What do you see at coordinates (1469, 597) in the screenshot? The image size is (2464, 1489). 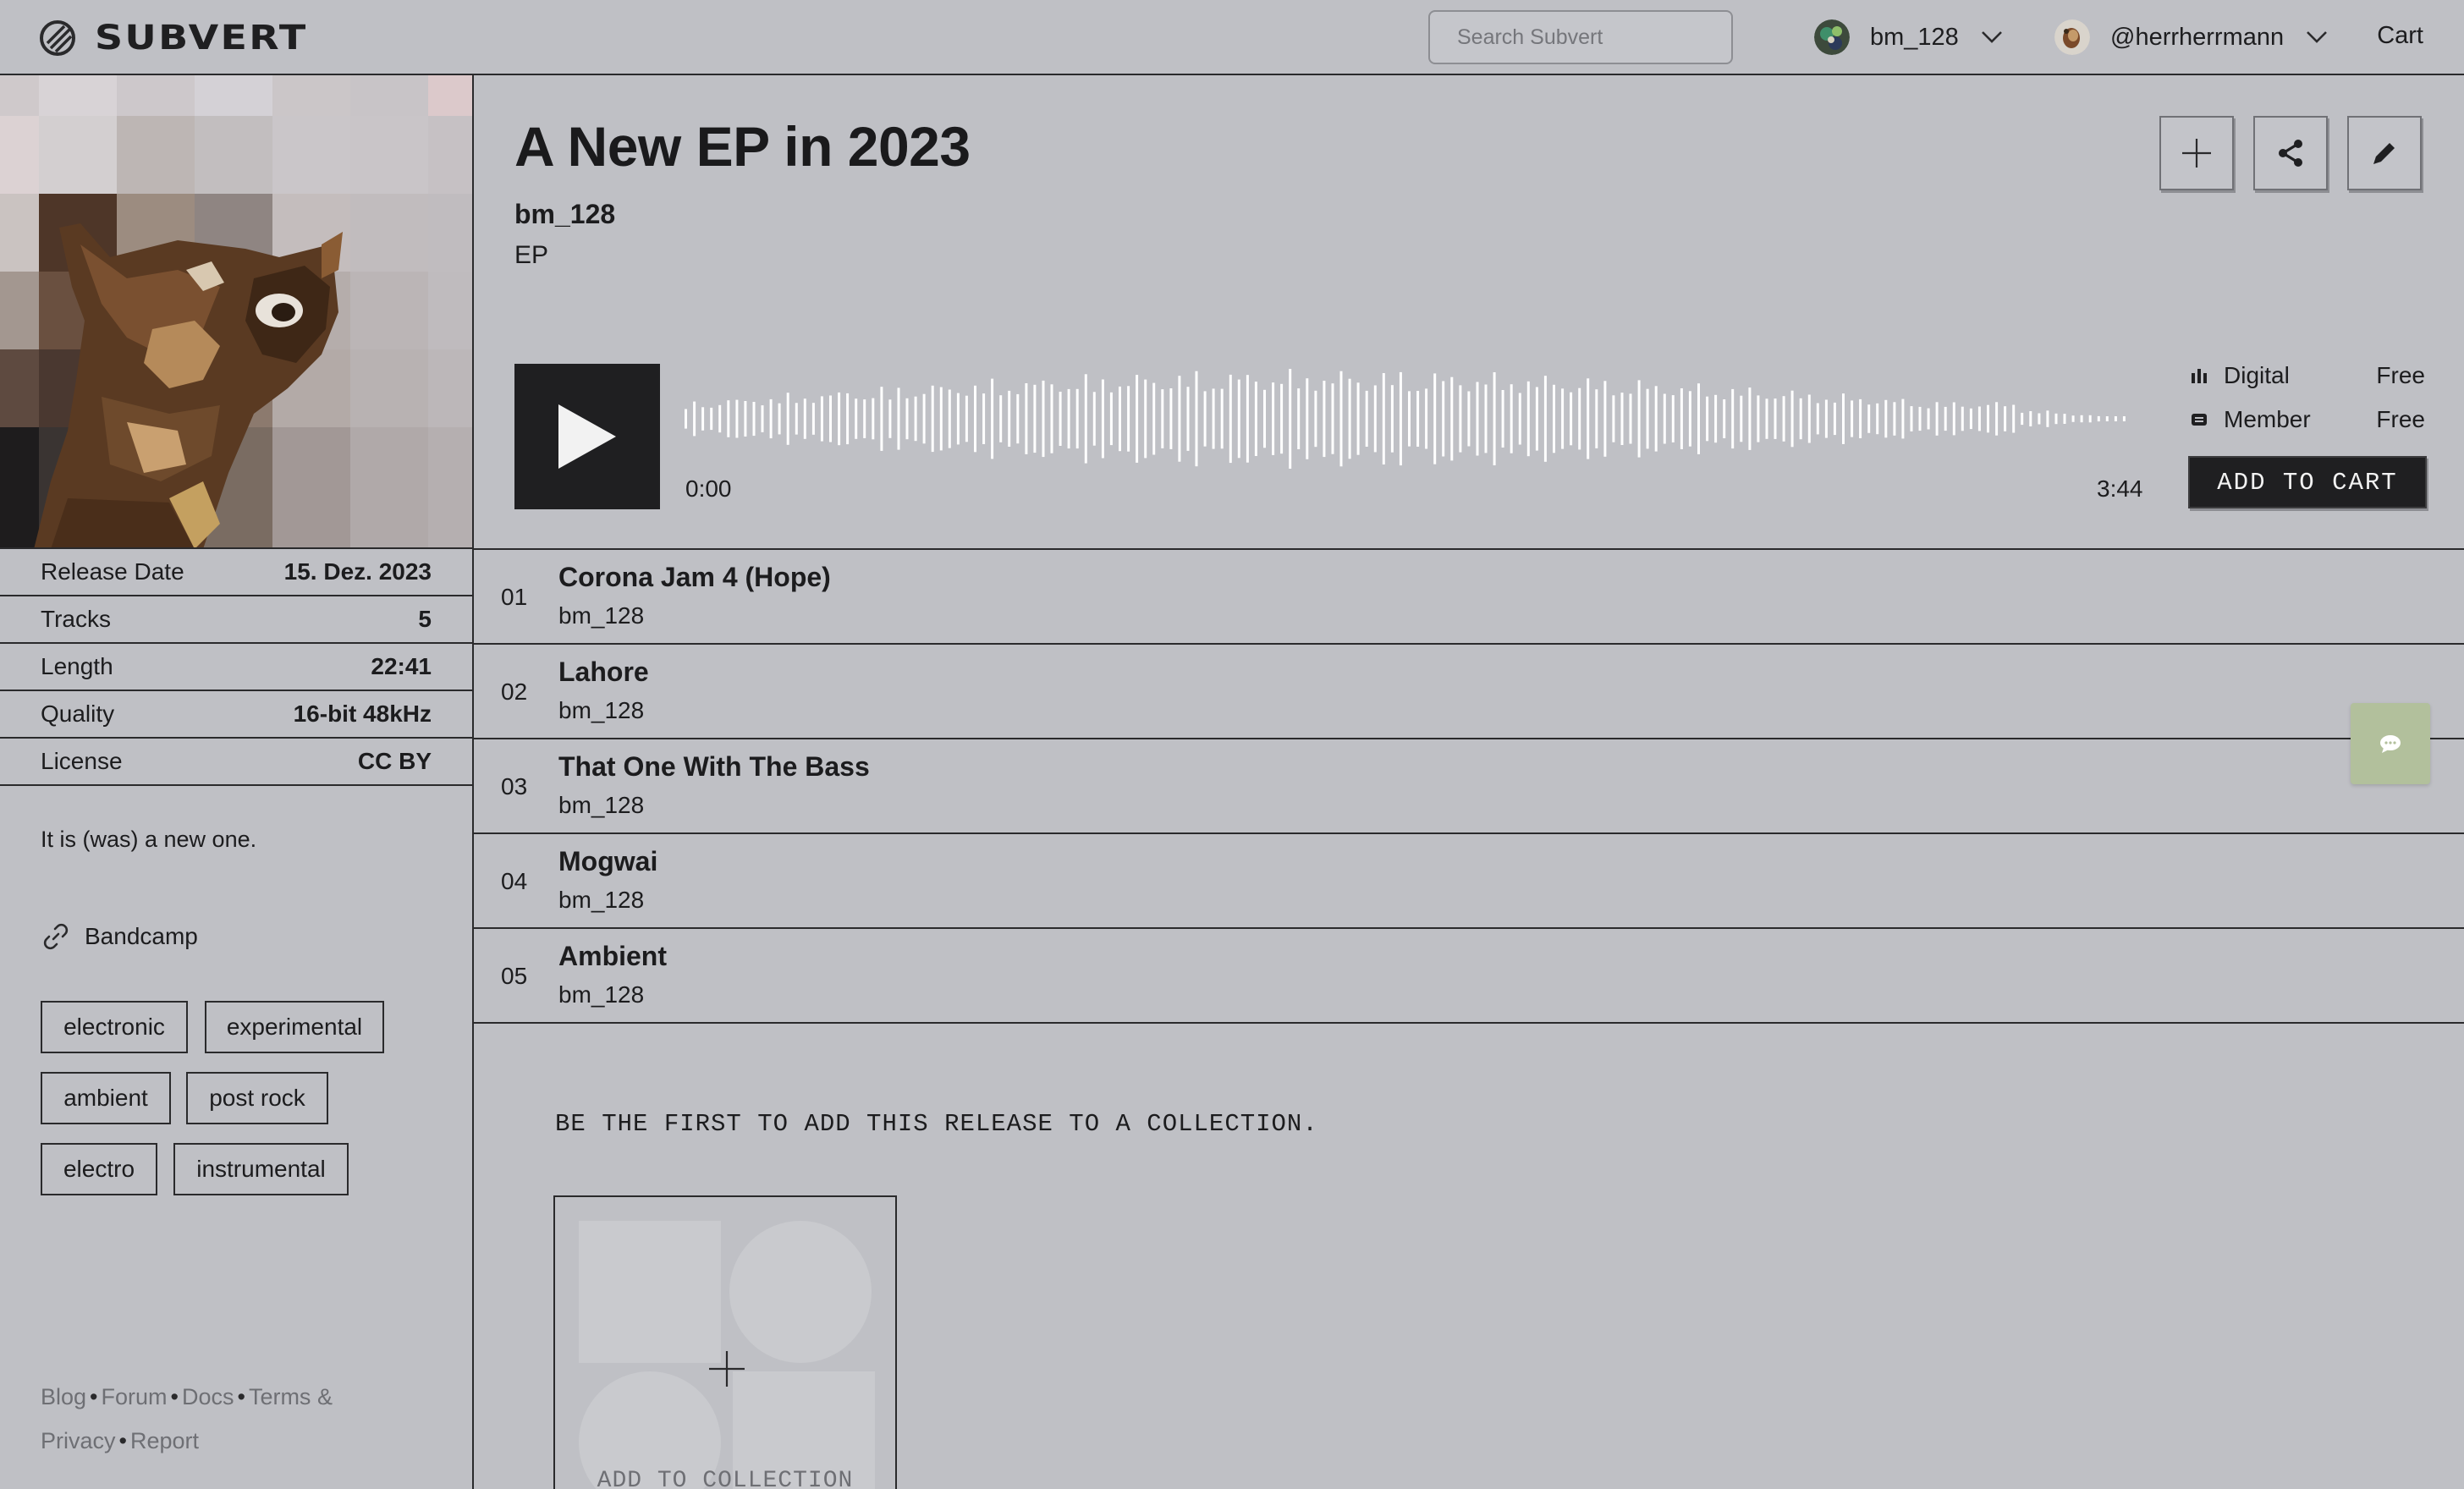 I see `track-row: 01 Corona Jam 4 (Hope) bm_128` at bounding box center [1469, 597].